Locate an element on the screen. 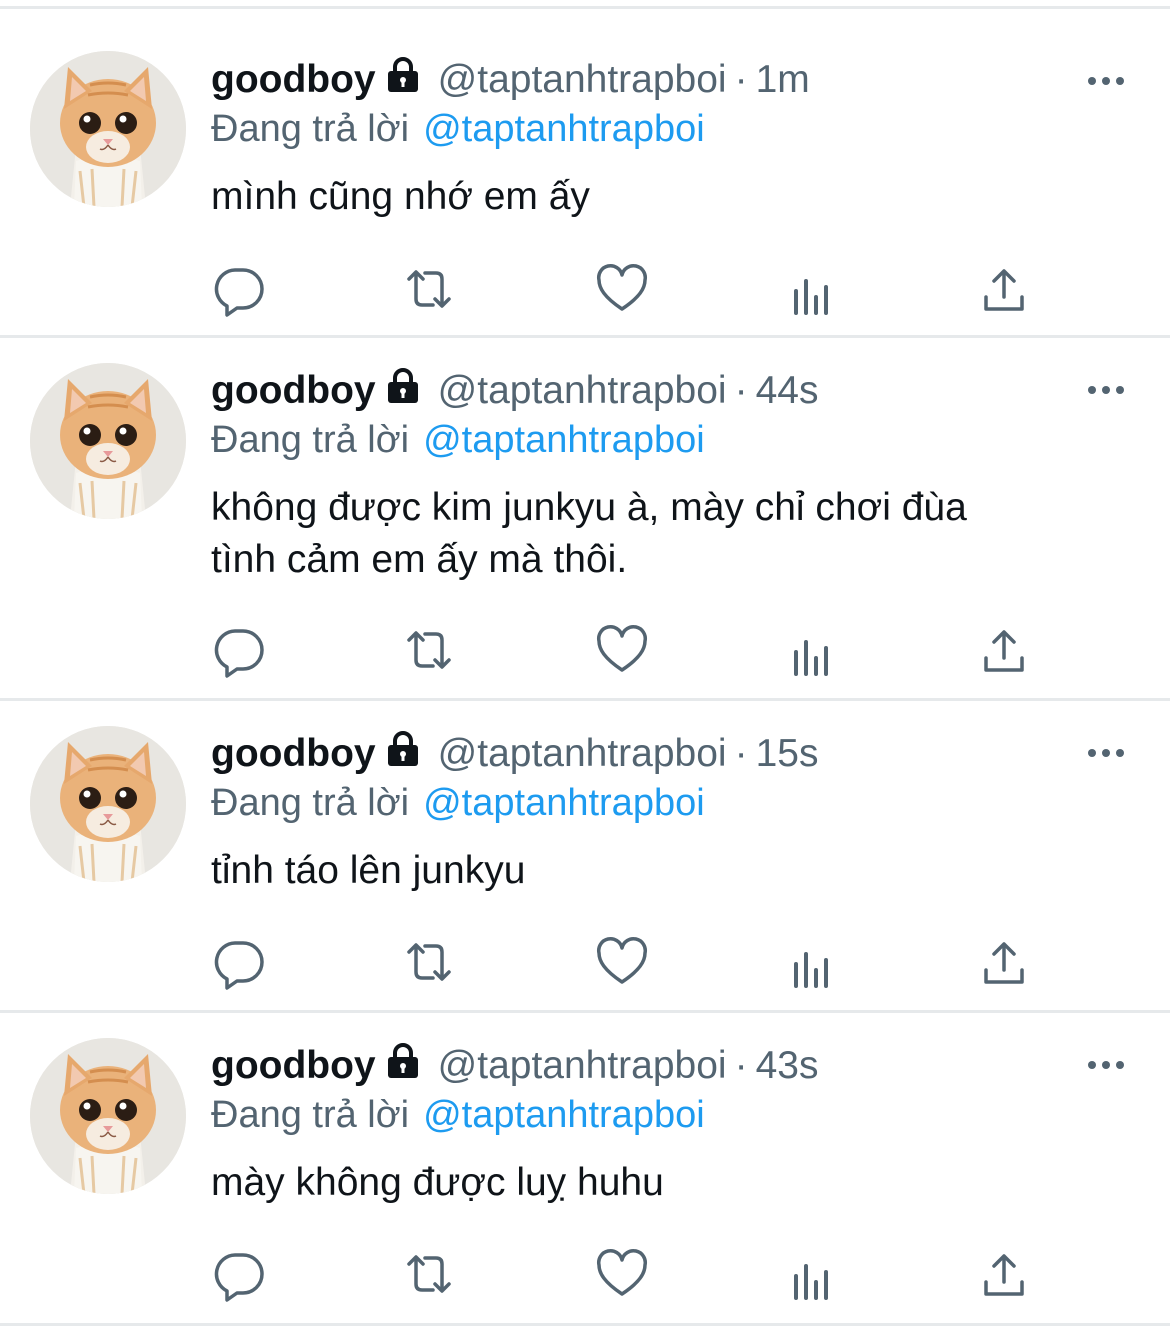 The width and height of the screenshot is (1170, 1327). tweet-text: tỉnh táo lên junkyu is located at coordinates (368, 870).